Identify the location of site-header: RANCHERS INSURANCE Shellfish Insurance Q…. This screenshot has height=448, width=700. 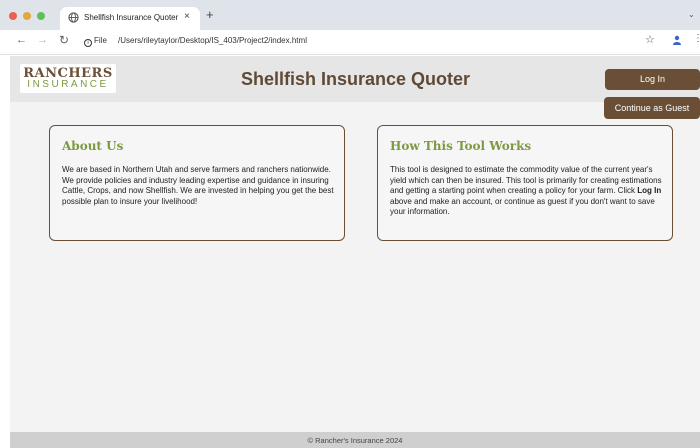
(355, 79).